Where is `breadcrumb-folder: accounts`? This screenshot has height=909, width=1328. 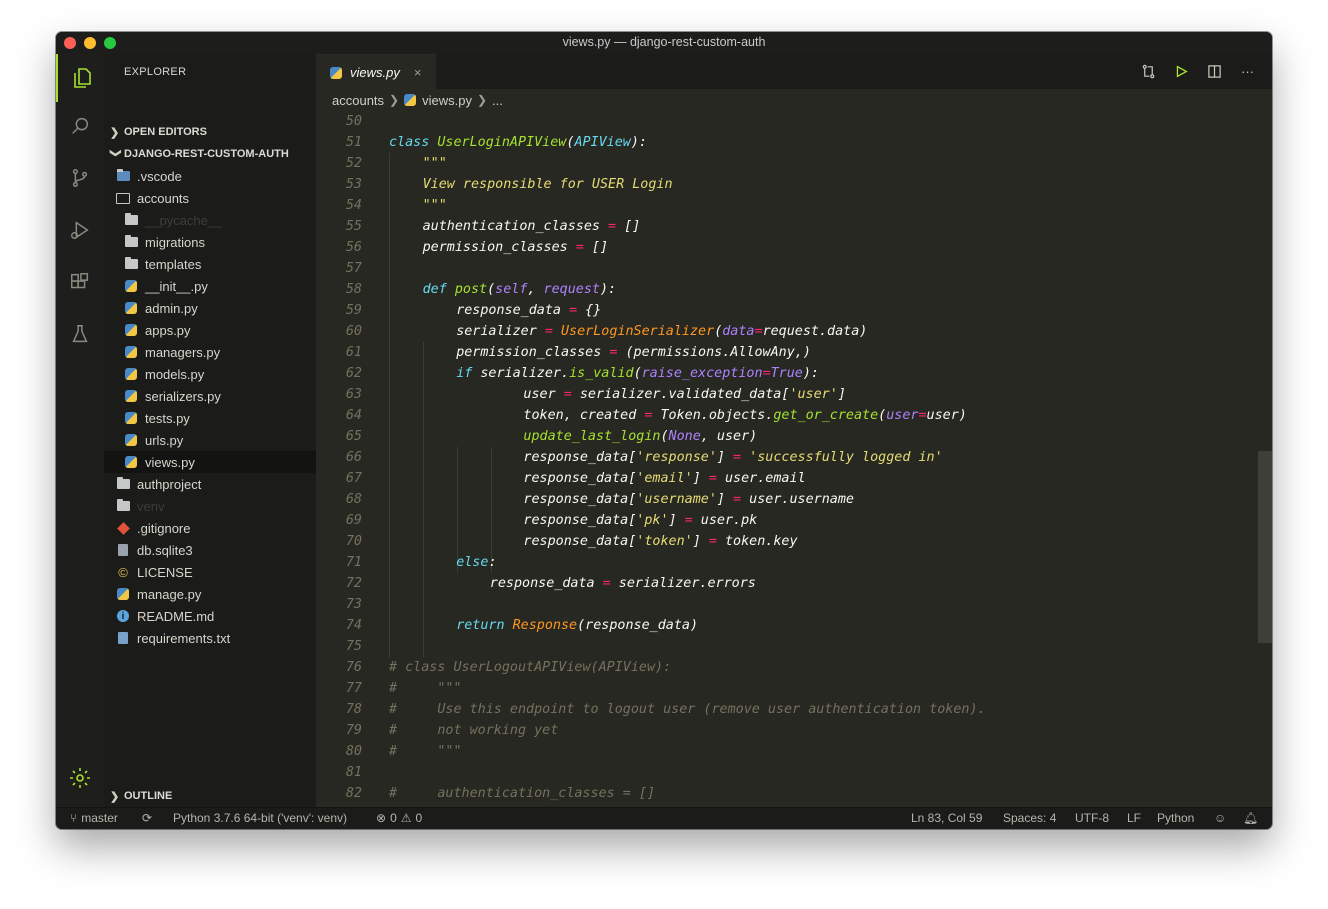 breadcrumb-folder: accounts is located at coordinates (358, 100).